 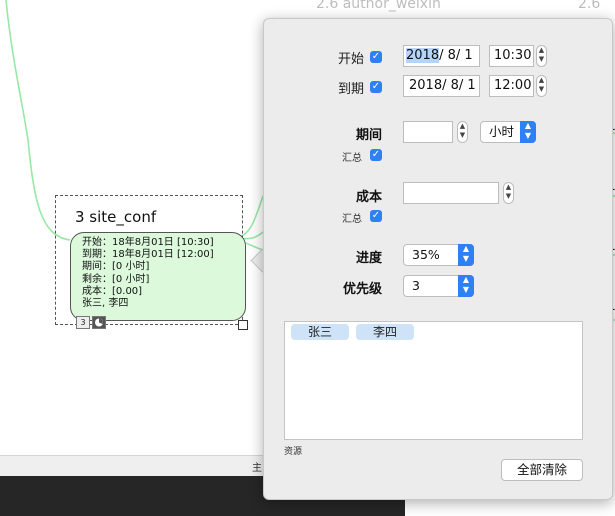 What do you see at coordinates (368, 197) in the screenshot?
I see `cost-label: 成本` at bounding box center [368, 197].